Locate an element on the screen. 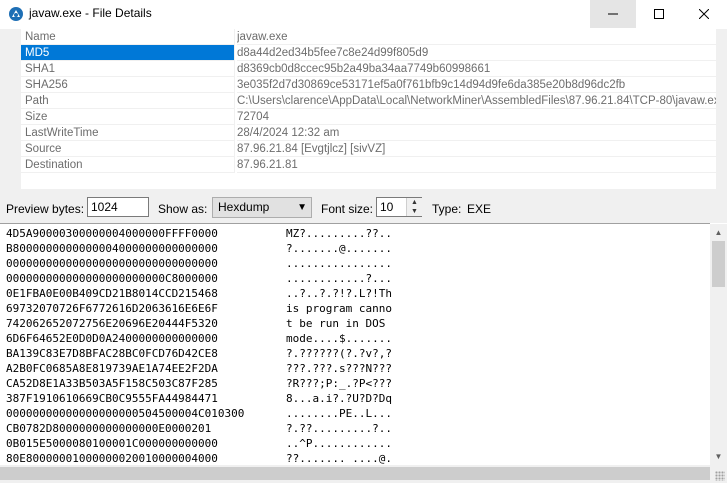 The image size is (727, 483). close-icon is located at coordinates (704, 14).